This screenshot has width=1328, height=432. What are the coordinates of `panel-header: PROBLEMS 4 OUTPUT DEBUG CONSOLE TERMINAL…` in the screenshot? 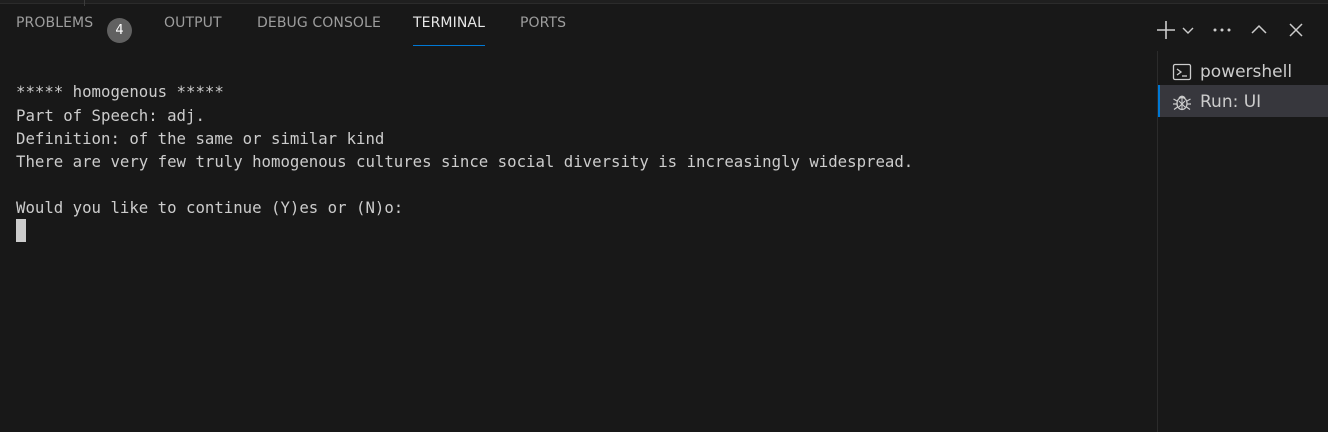 It's located at (664, 28).